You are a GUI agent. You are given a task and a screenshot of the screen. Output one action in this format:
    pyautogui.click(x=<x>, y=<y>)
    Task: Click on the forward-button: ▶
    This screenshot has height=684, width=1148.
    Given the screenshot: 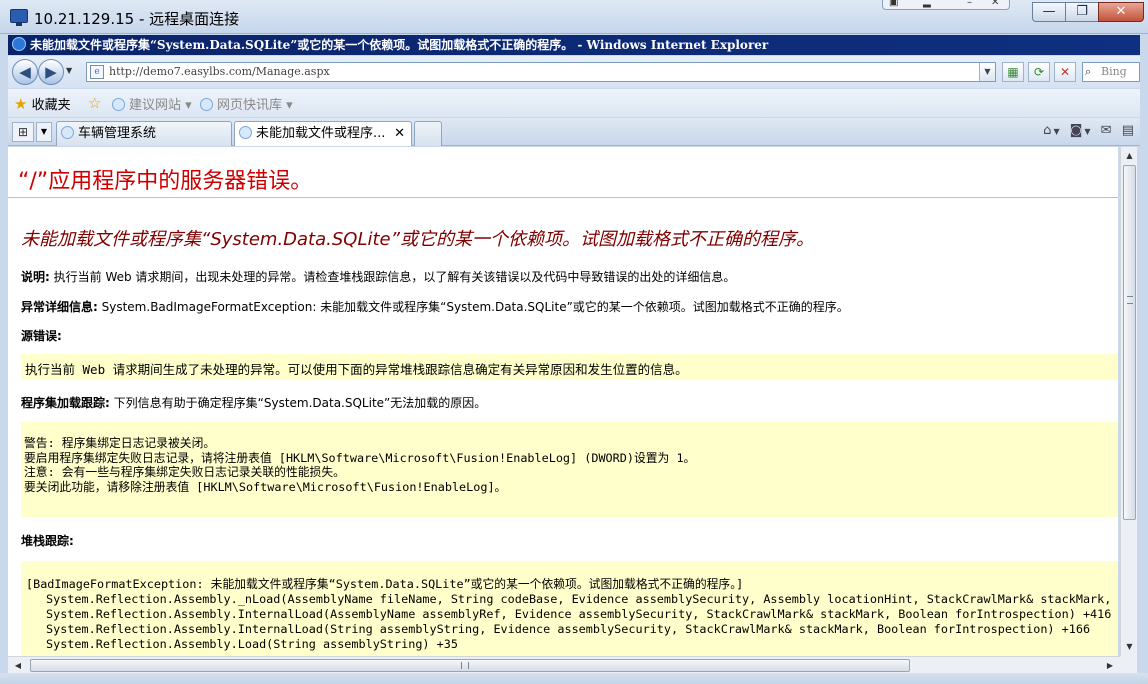 What is the action you would take?
    pyautogui.click(x=51, y=72)
    